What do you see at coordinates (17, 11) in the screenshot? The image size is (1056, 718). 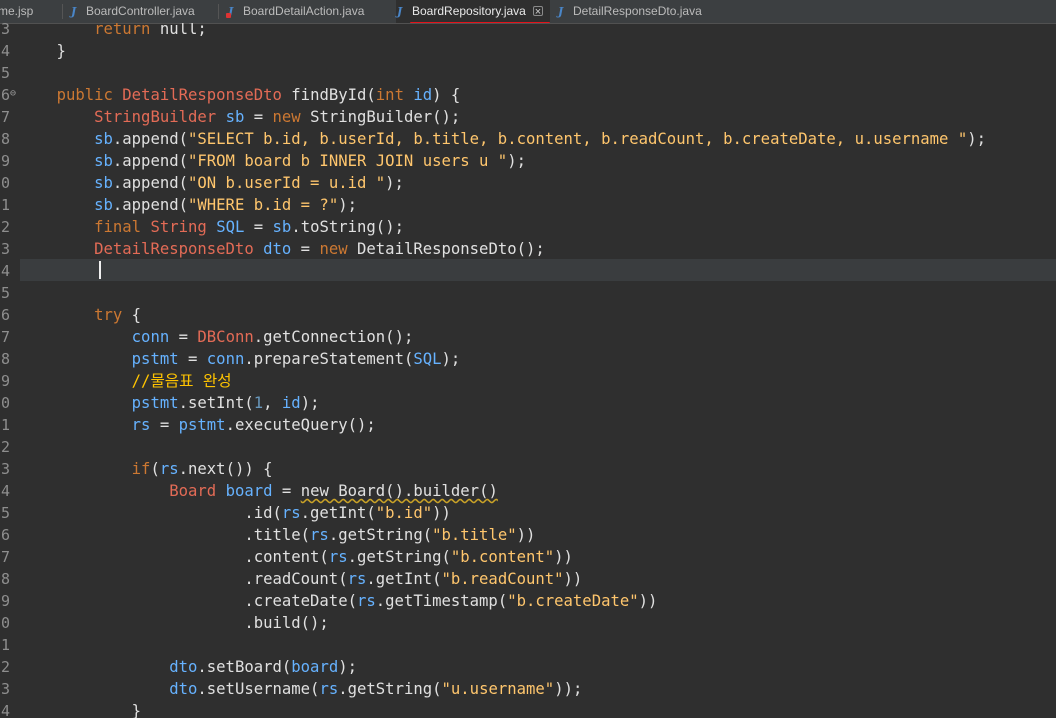 I see `tab-label: me.jsp` at bounding box center [17, 11].